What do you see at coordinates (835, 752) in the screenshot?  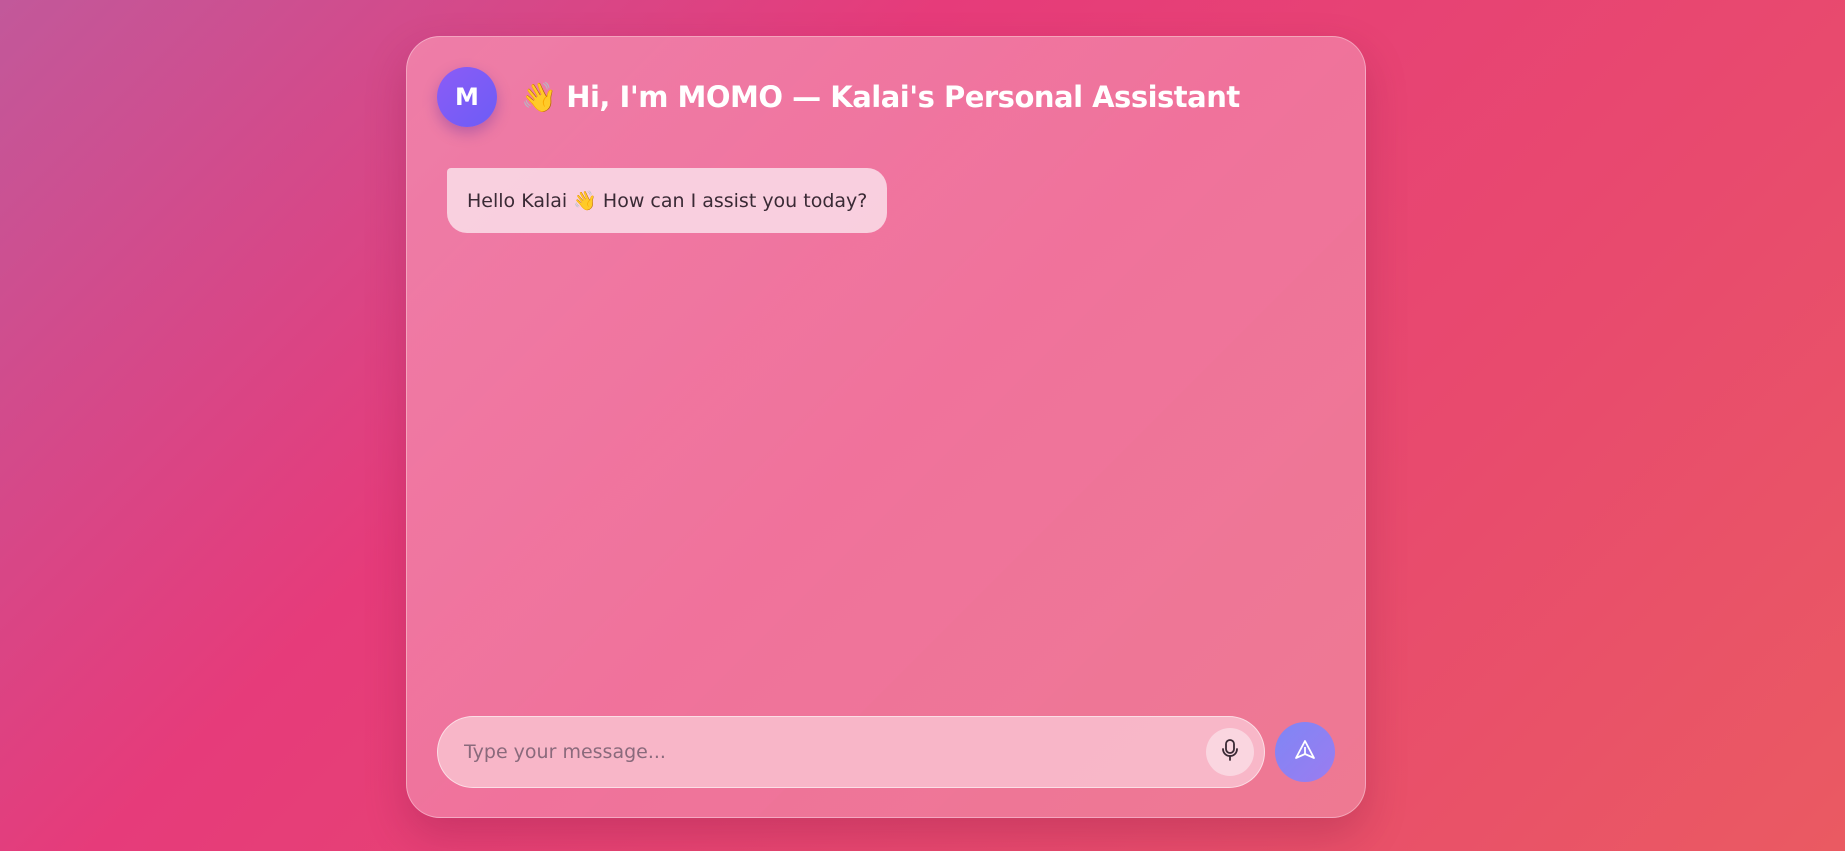 I see `message-input` at bounding box center [835, 752].